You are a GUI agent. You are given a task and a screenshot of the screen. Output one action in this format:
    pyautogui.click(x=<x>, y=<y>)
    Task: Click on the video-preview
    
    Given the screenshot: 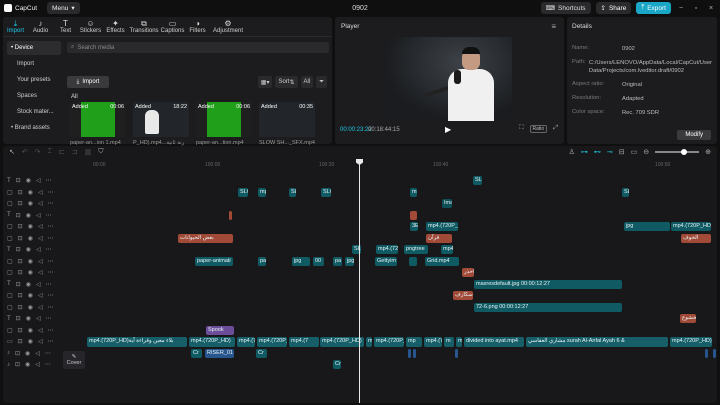 What is the action you would take?
    pyautogui.click(x=448, y=79)
    